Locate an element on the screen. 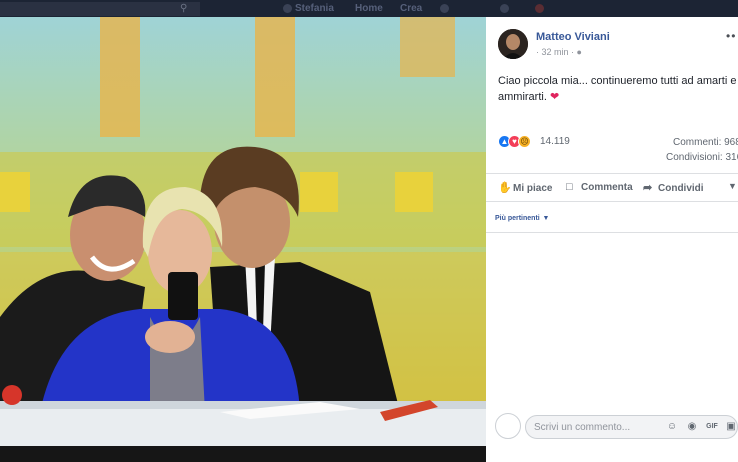 This screenshot has height=462, width=738. like-button: ✋Mi piace is located at coordinates (525, 187).